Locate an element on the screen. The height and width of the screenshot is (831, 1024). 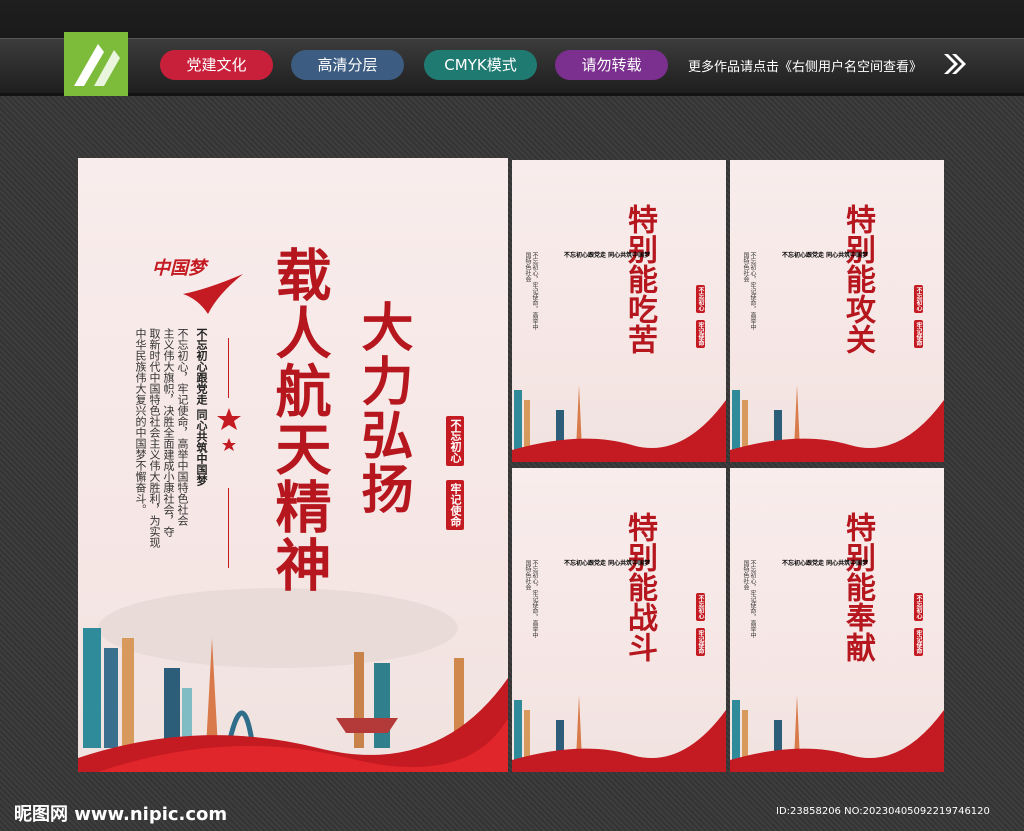
stars-icon is located at coordinates (229, 429).